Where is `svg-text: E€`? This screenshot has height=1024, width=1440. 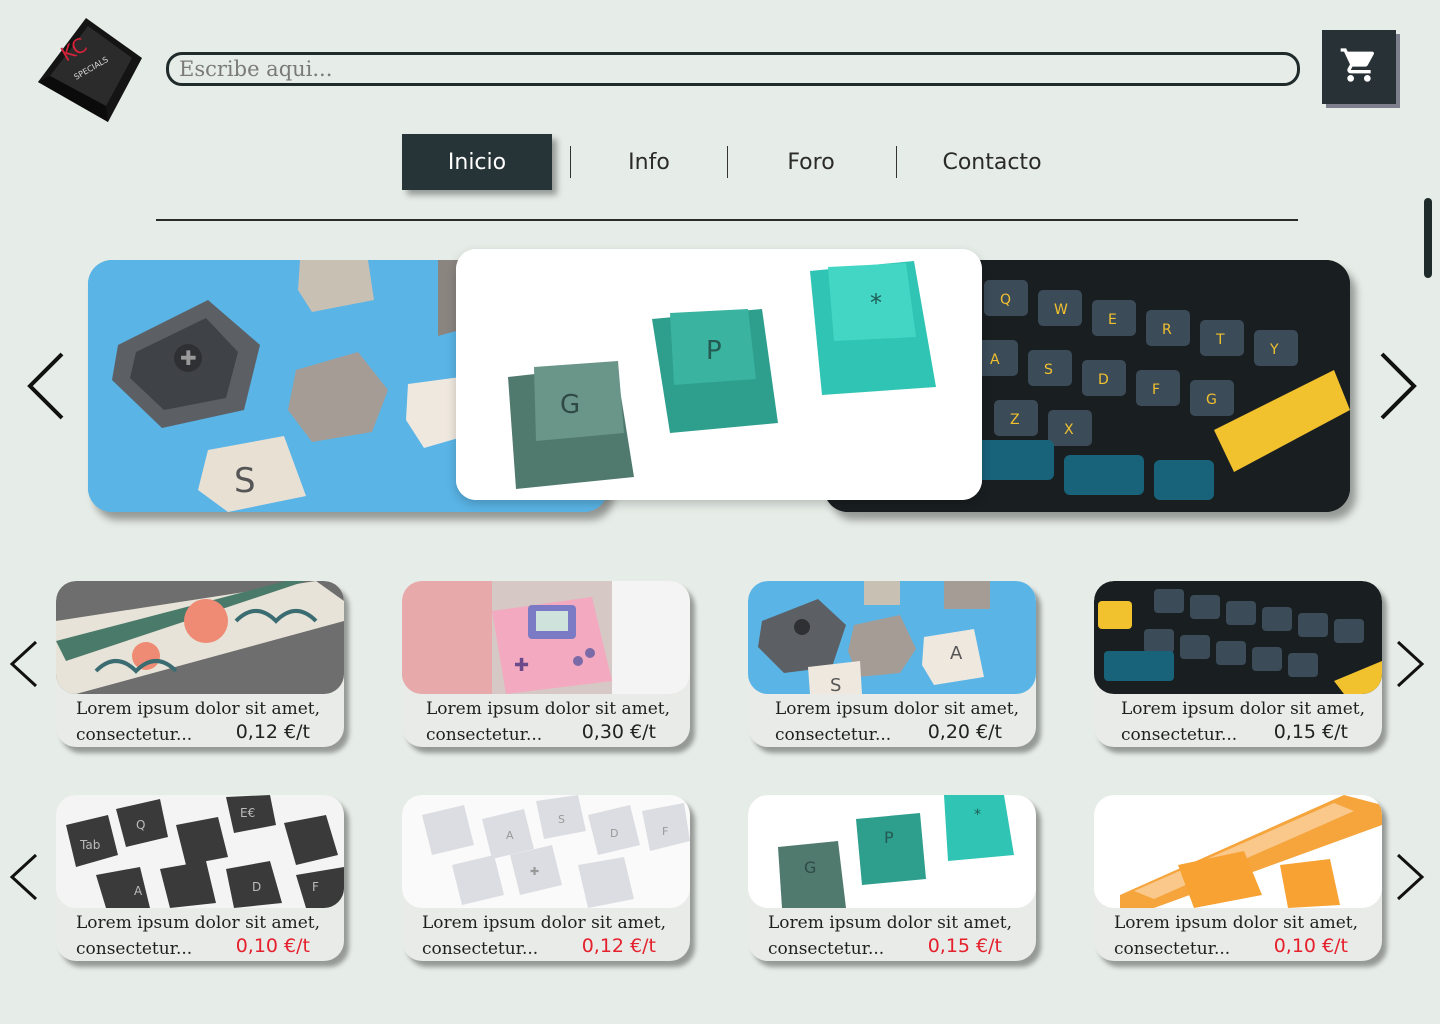
svg-text: E€ is located at coordinates (247, 813).